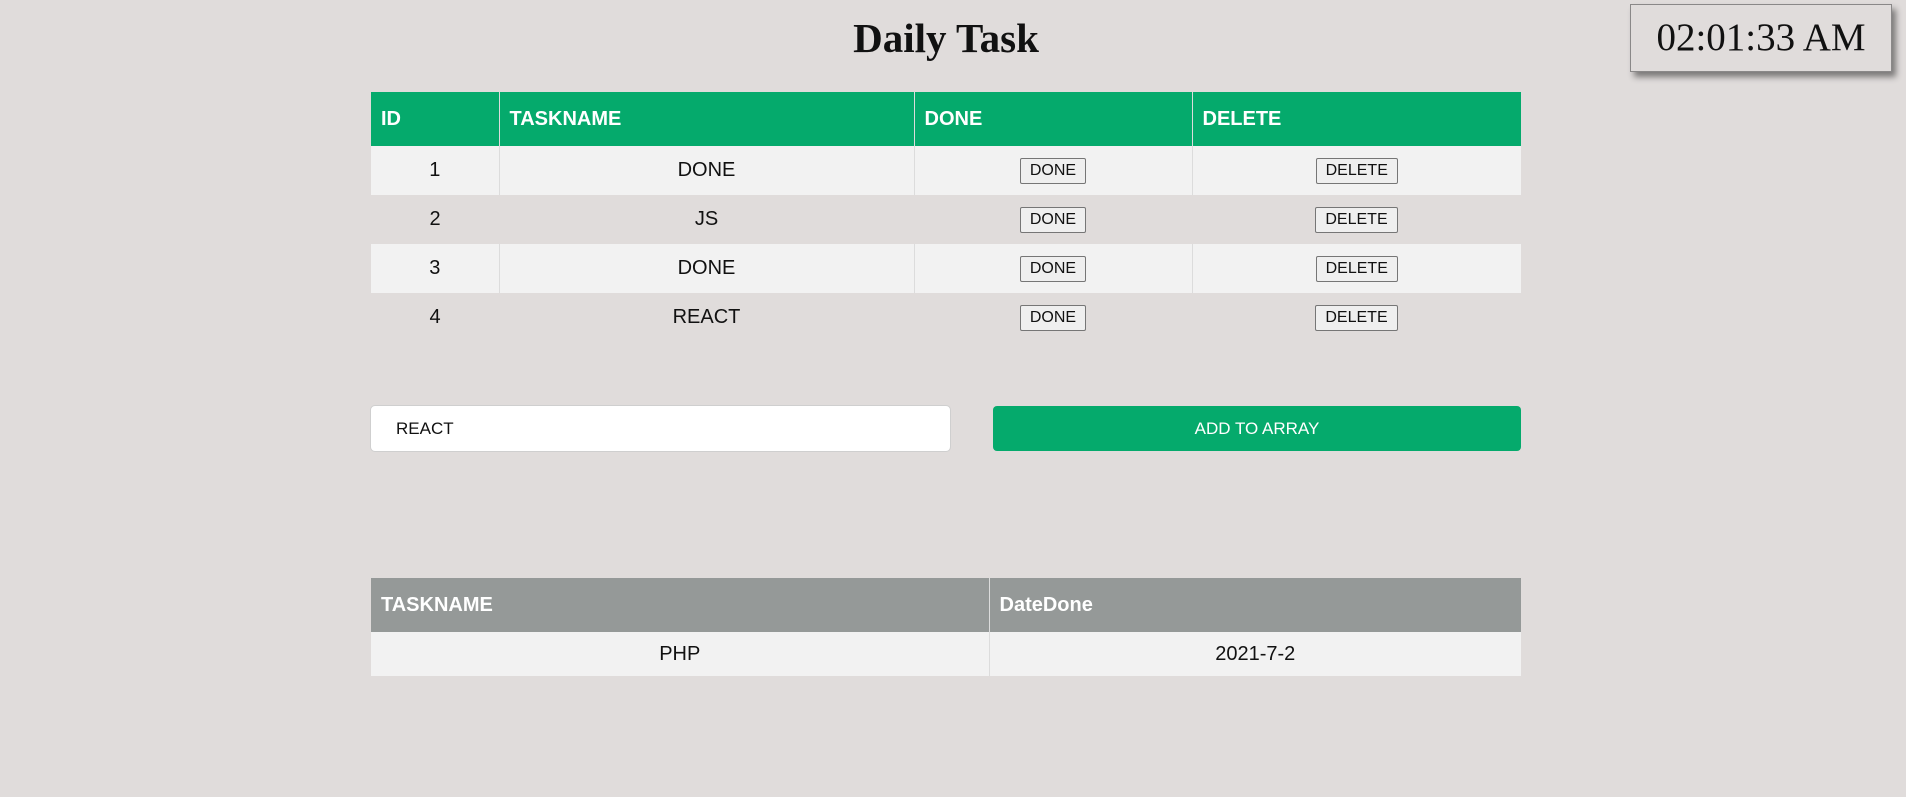 This screenshot has height=797, width=1906. I want to click on table-row: 4 REACT DONE DELETE, so click(946, 317).